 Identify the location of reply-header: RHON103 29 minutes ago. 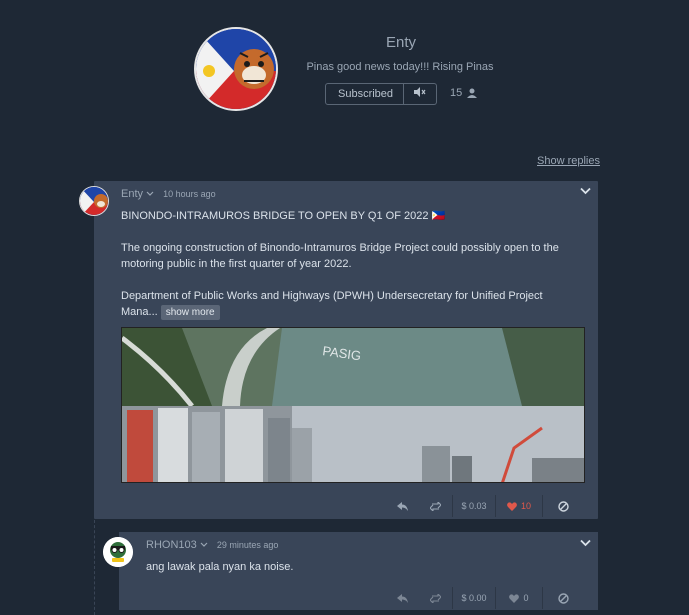
(212, 545).